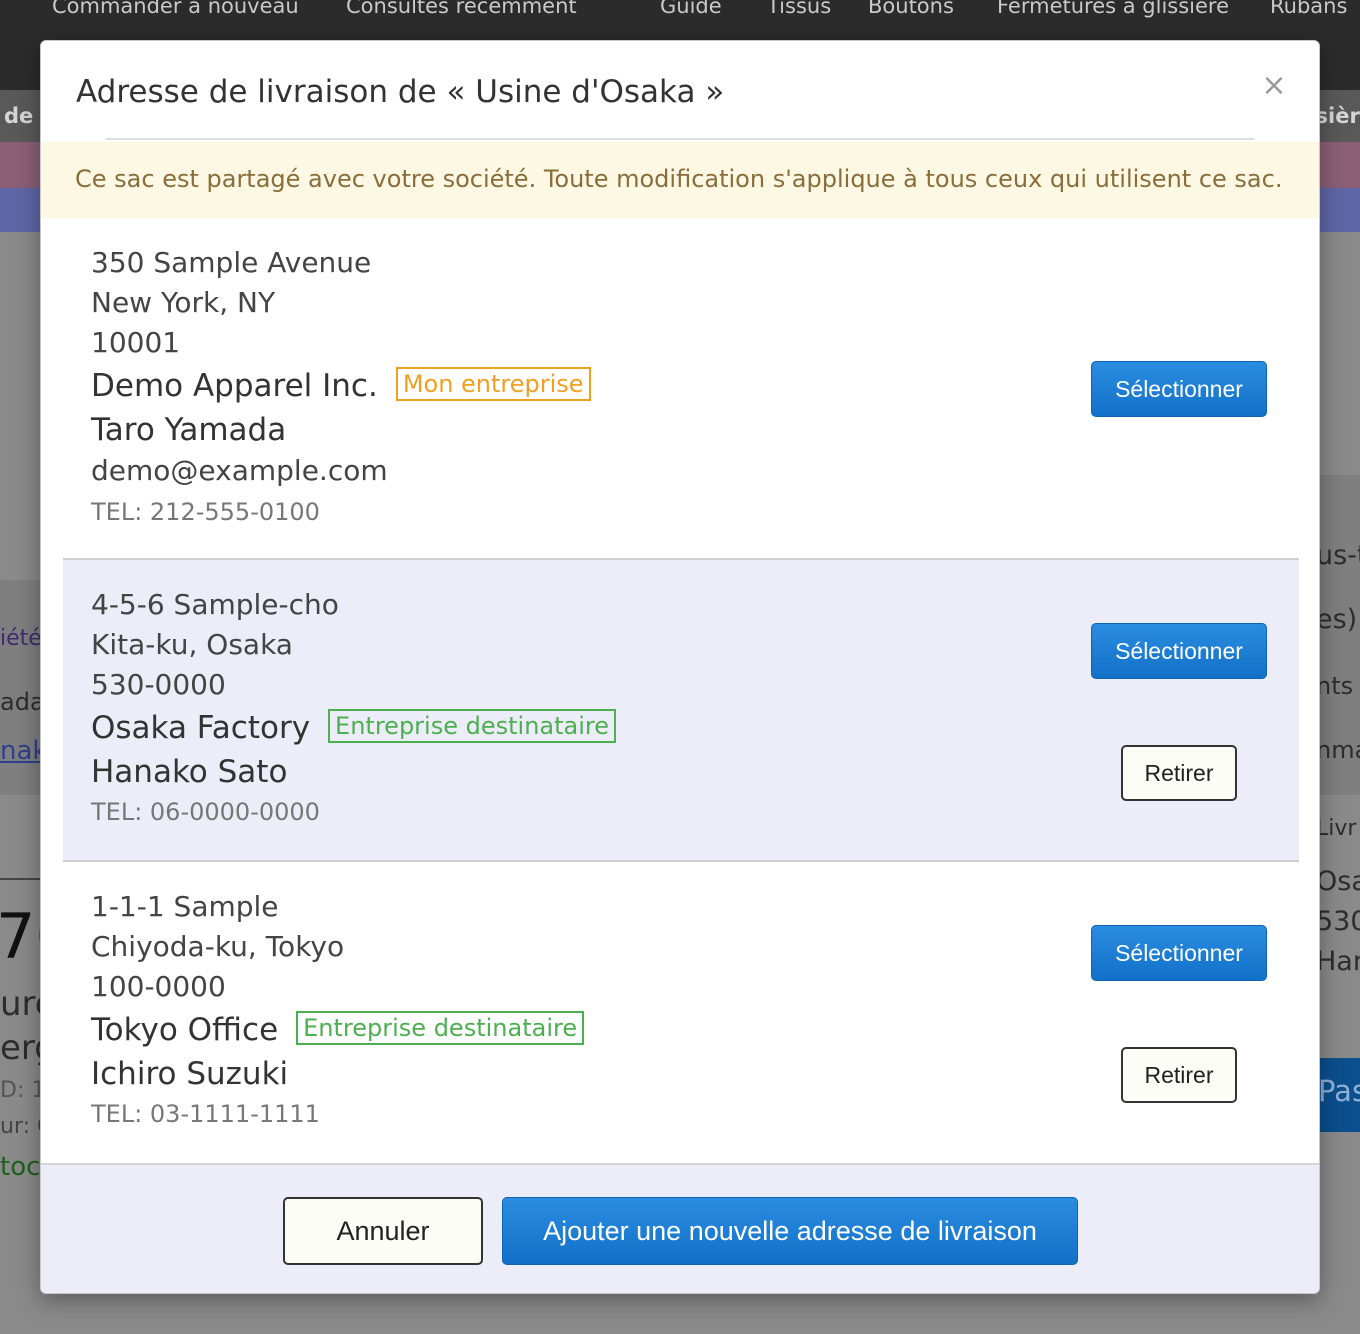 Image resolution: width=1360 pixels, height=1334 pixels. What do you see at coordinates (383, 1231) in the screenshot?
I see `cancel-button: Annuler` at bounding box center [383, 1231].